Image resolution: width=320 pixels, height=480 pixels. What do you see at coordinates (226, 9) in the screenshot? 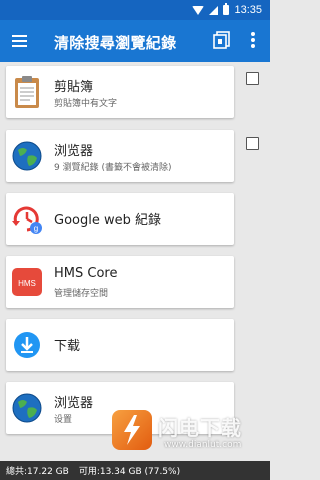
I see `battery-icon` at bounding box center [226, 9].